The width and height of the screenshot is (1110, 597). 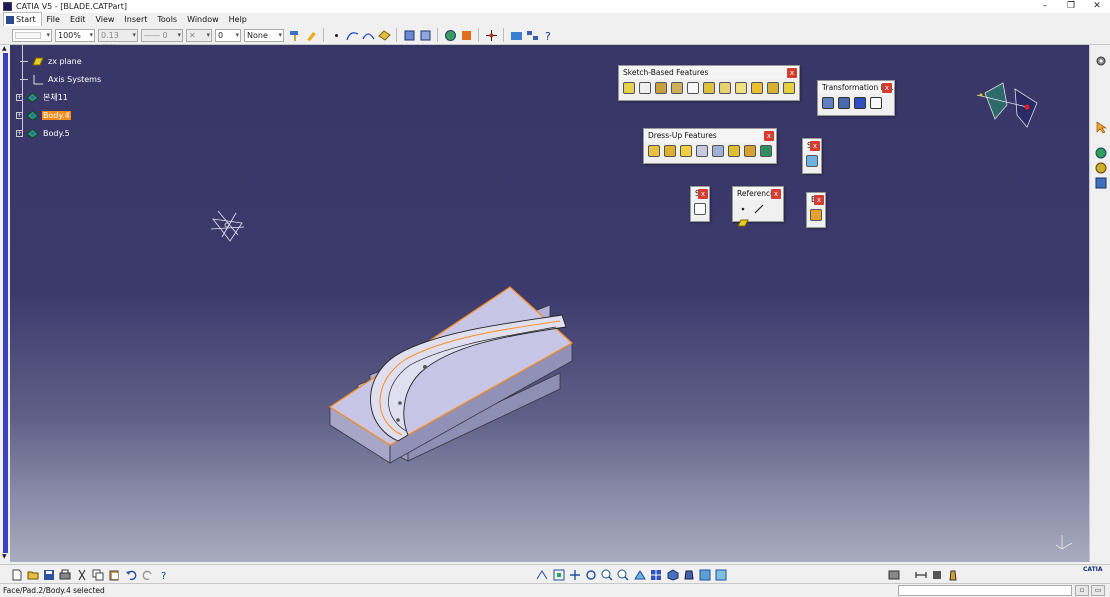 What do you see at coordinates (639, 574) in the screenshot?
I see `normal-view-icon` at bounding box center [639, 574].